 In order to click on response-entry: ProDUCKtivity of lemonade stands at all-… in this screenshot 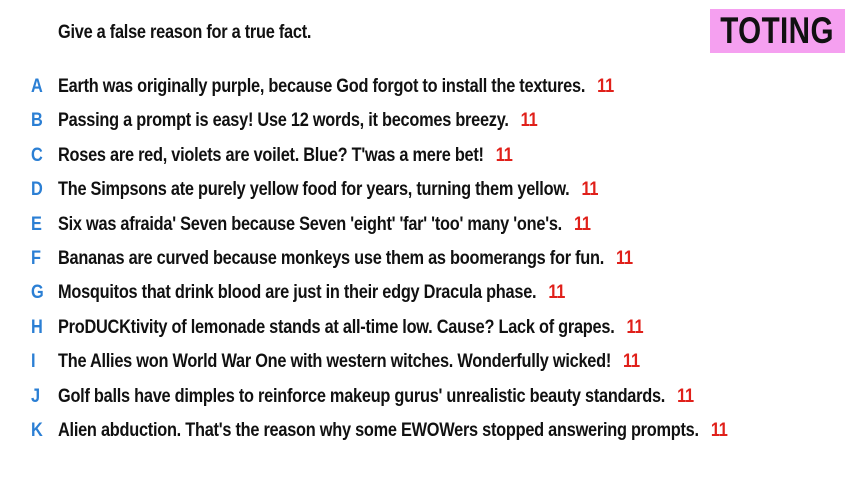, I will do `click(351, 327)`.